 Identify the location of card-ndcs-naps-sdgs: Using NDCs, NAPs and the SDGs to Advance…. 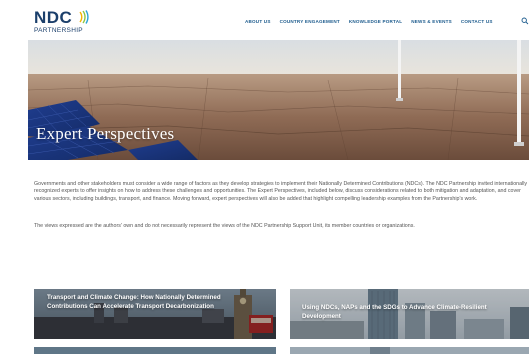
(409, 314).